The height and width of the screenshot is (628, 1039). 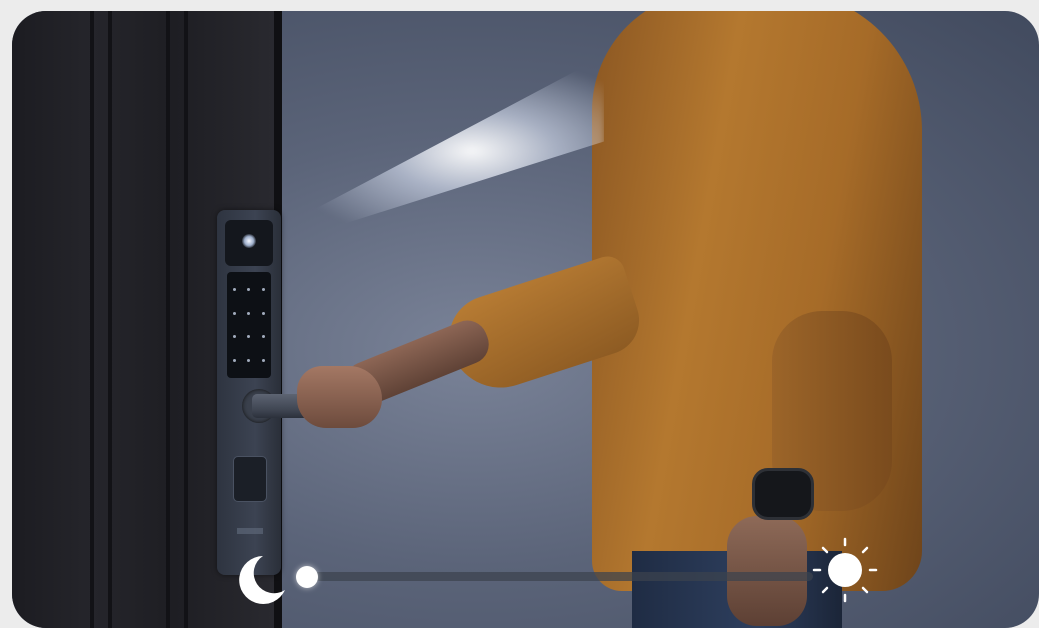 What do you see at coordinates (767, 571) in the screenshot?
I see `person-back-hand` at bounding box center [767, 571].